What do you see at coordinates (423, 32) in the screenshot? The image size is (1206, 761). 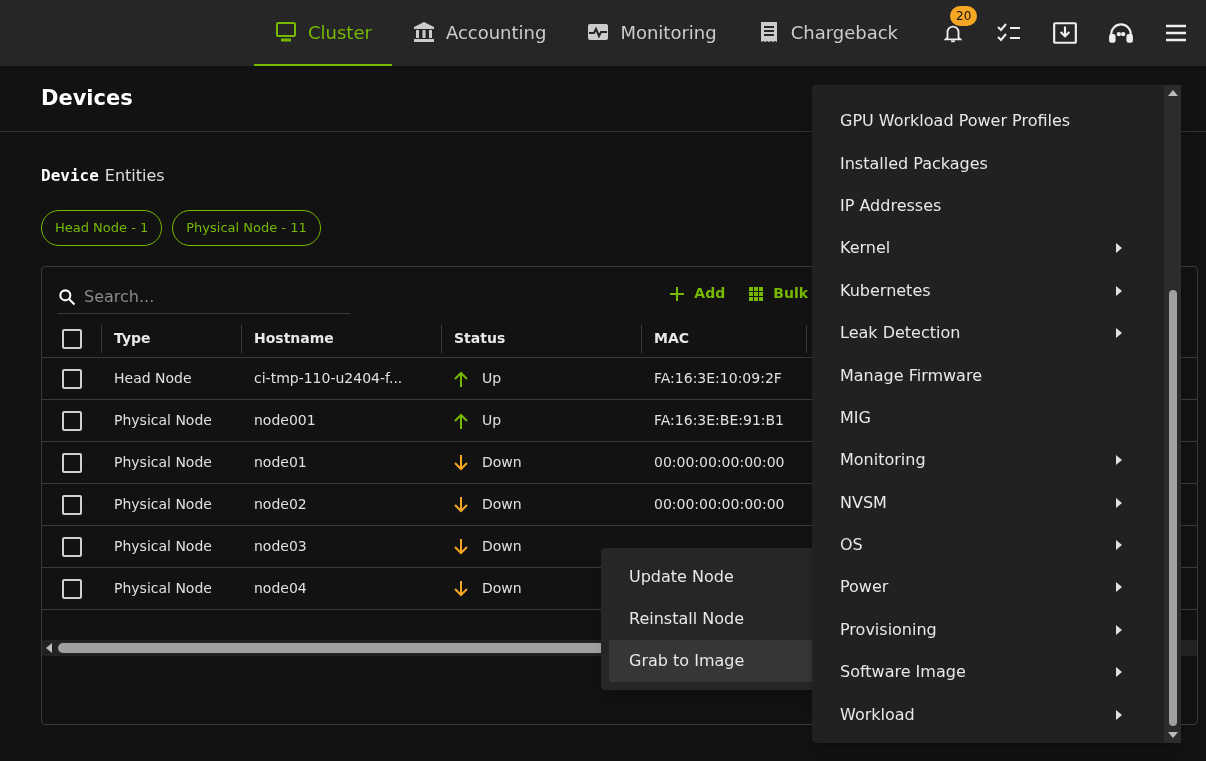 I see `bank-icon` at bounding box center [423, 32].